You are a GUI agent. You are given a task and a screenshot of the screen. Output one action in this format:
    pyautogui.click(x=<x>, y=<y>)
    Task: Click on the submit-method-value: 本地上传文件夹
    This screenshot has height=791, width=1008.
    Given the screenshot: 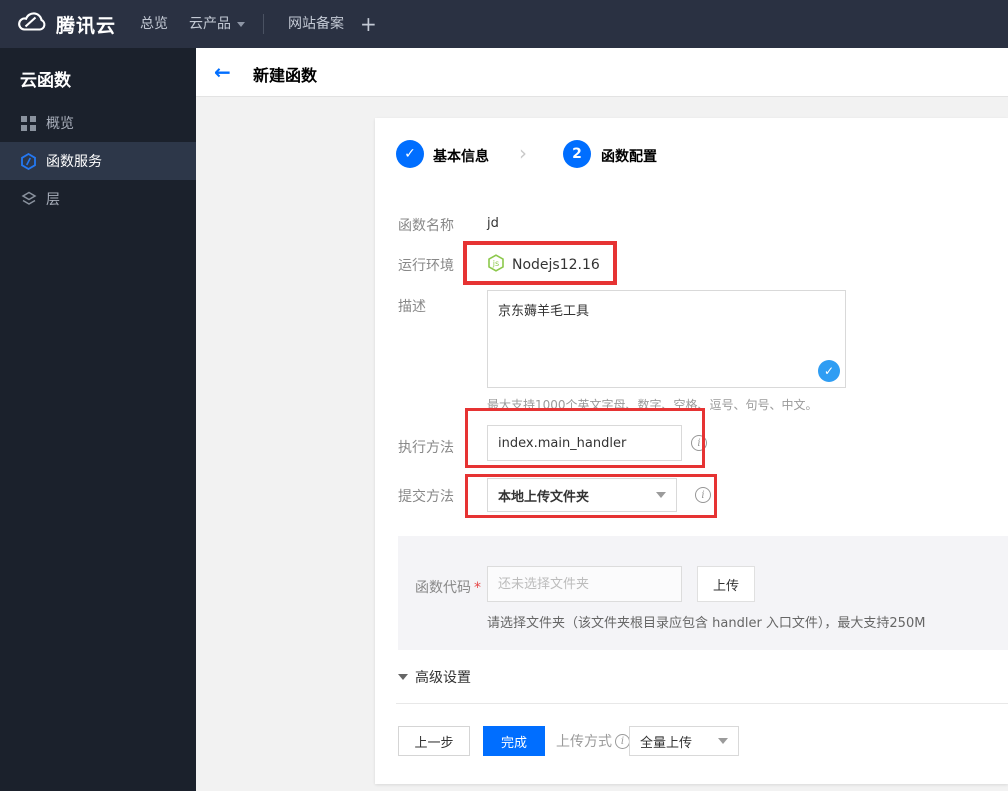 What is the action you would take?
    pyautogui.click(x=544, y=497)
    